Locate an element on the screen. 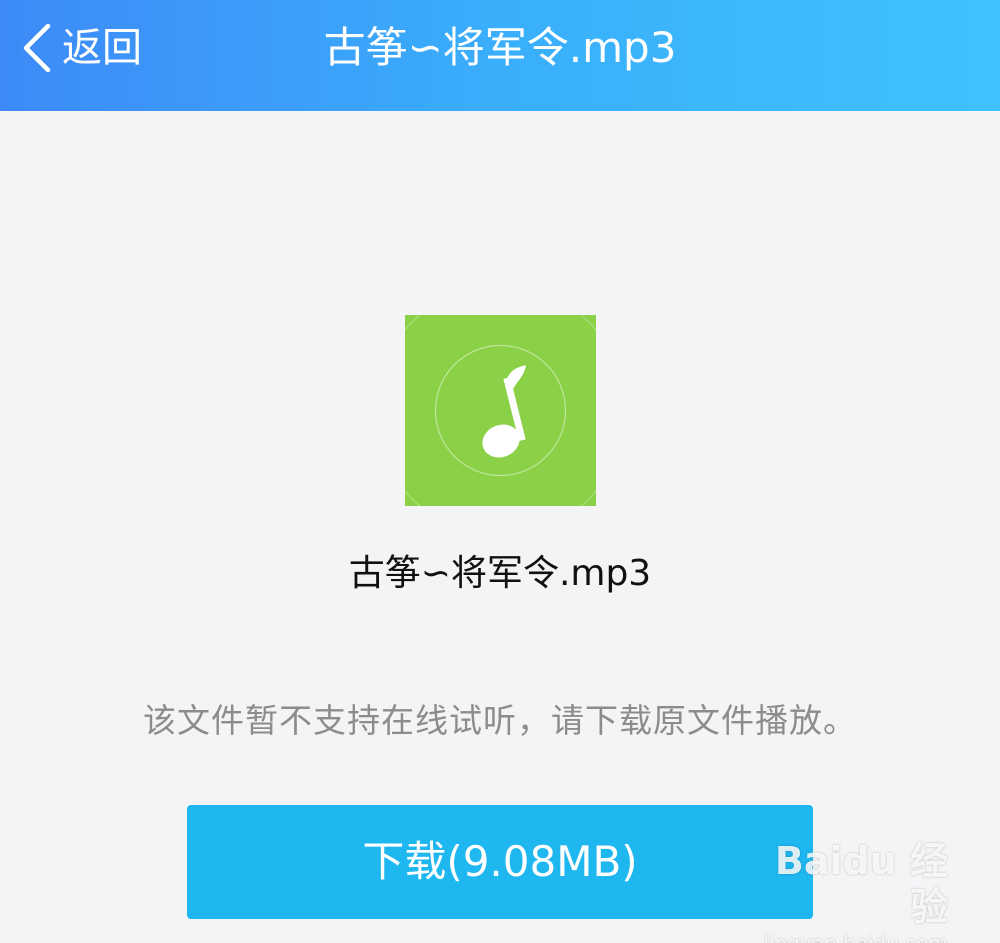  music-note-icon is located at coordinates (500, 410).